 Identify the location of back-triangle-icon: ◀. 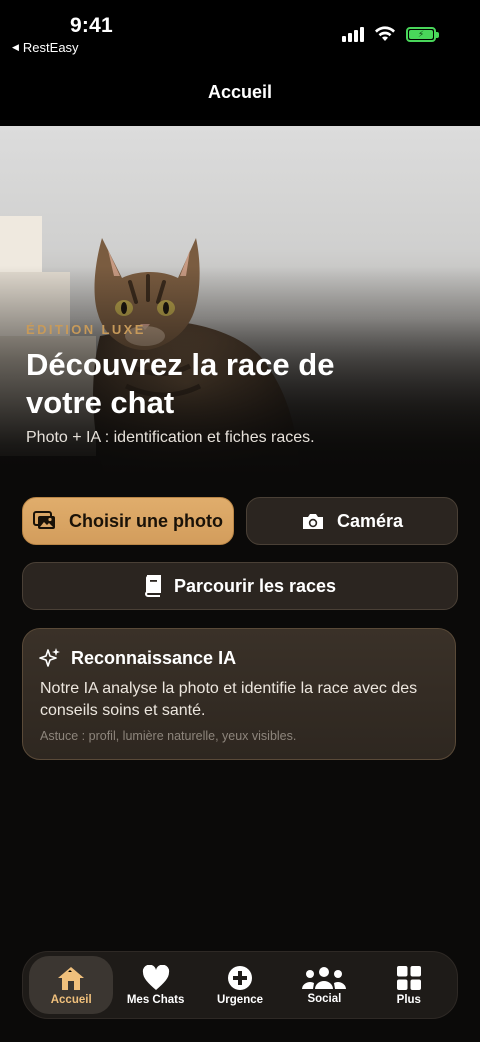
(15, 47).